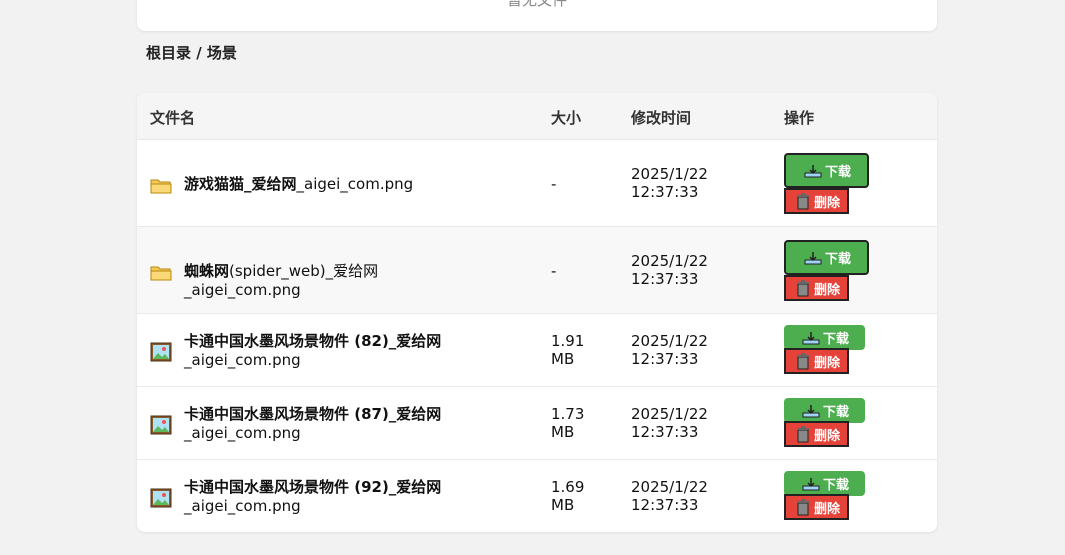  I want to click on header-time: 修改时间, so click(661, 118).